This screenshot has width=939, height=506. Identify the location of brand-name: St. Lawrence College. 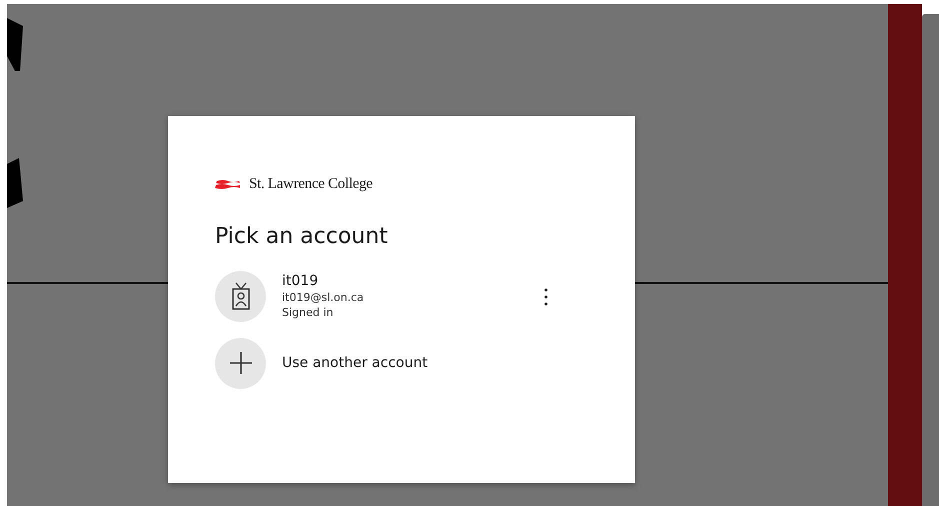
(311, 184).